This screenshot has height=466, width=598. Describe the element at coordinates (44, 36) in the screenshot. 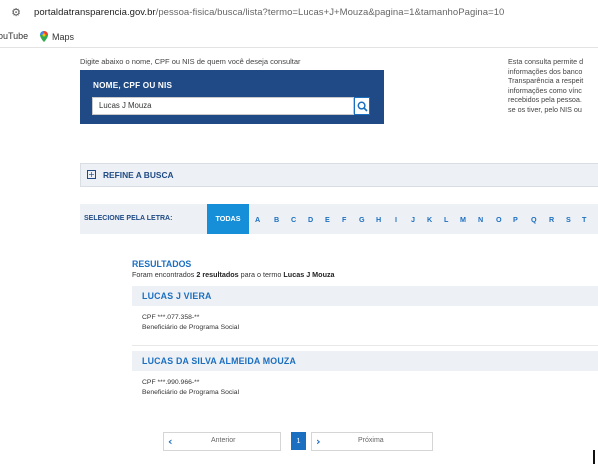

I see `maps-pin-icon` at that location.